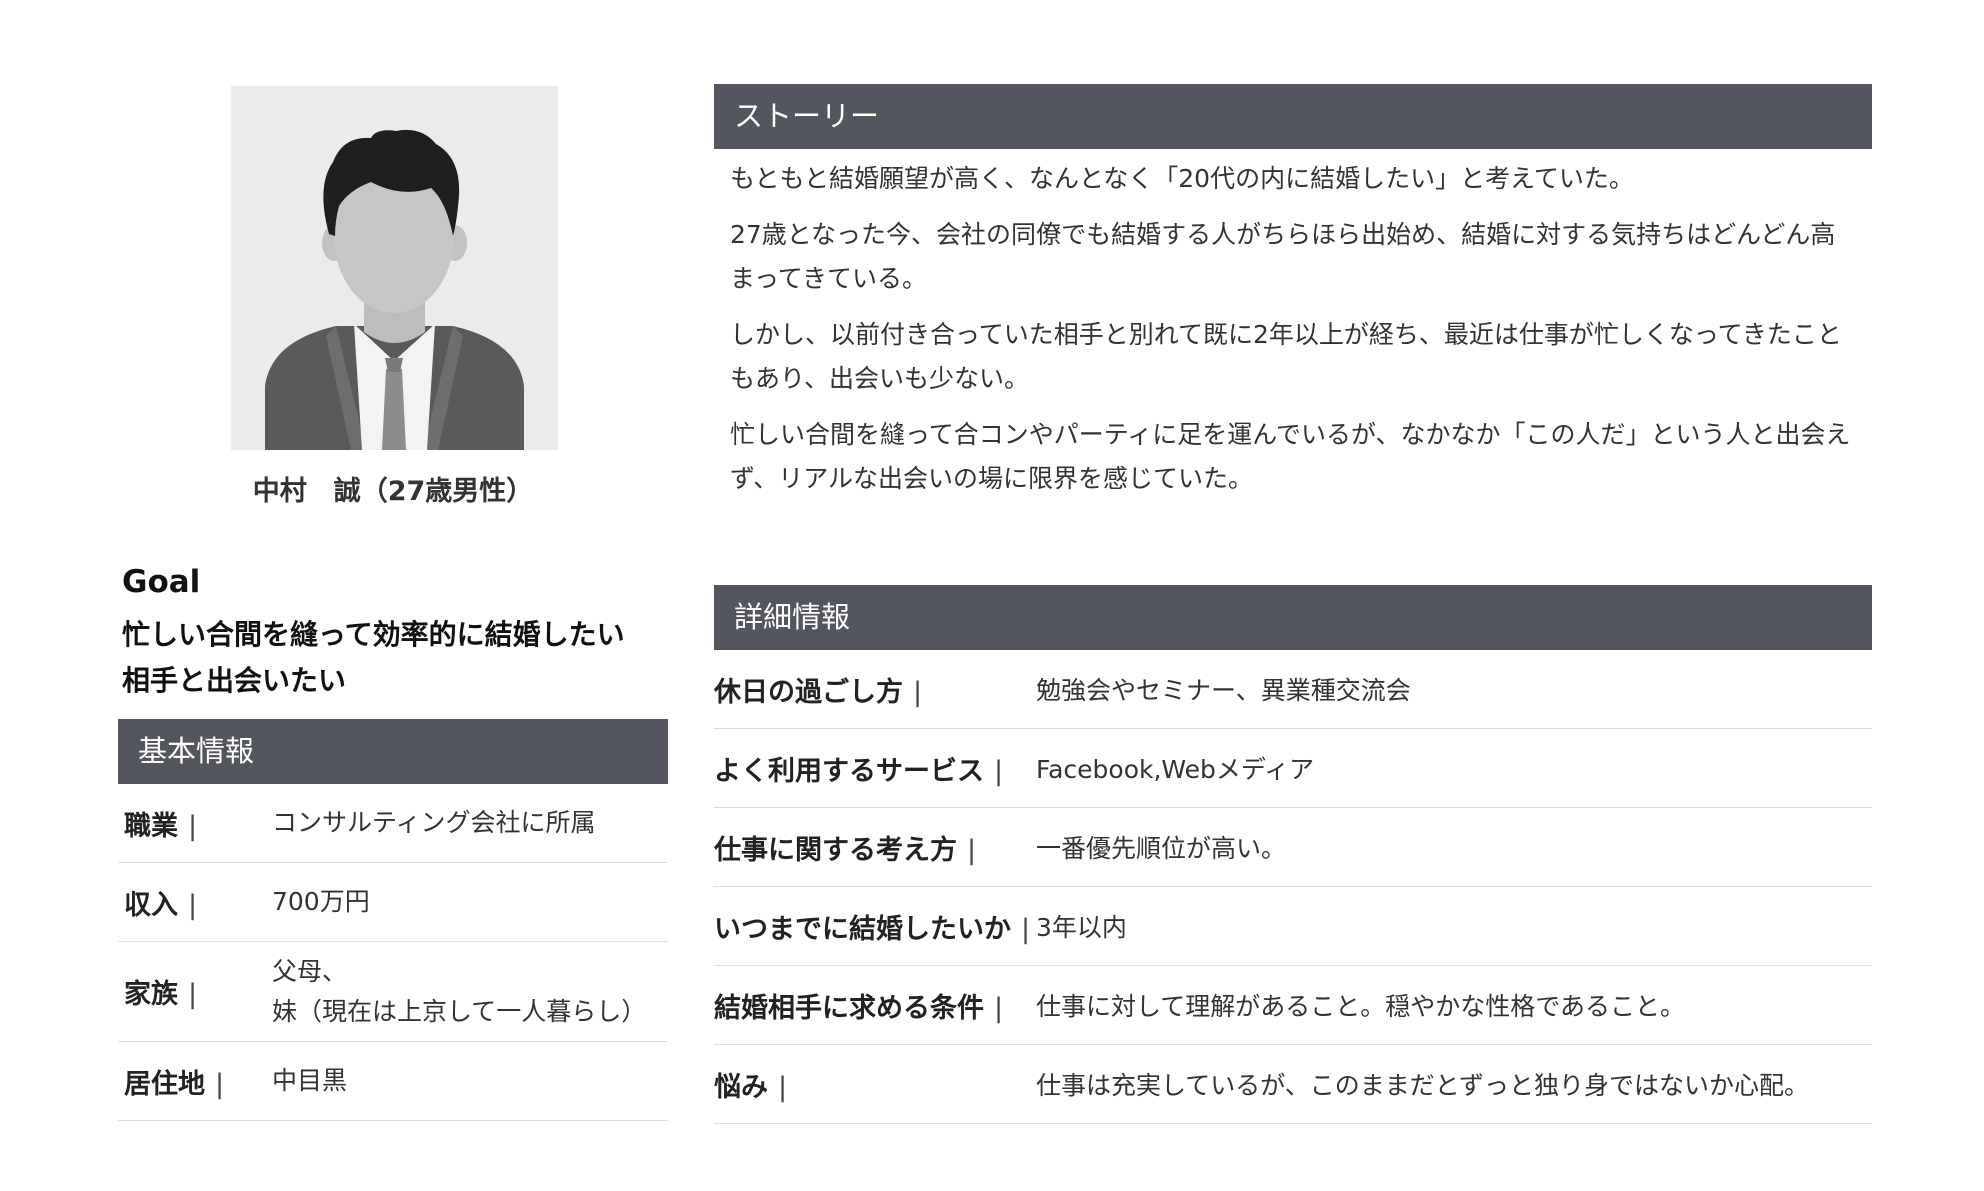  Describe the element at coordinates (1175, 769) in the screenshot. I see `row-value: Facebook,Webメディア` at that location.